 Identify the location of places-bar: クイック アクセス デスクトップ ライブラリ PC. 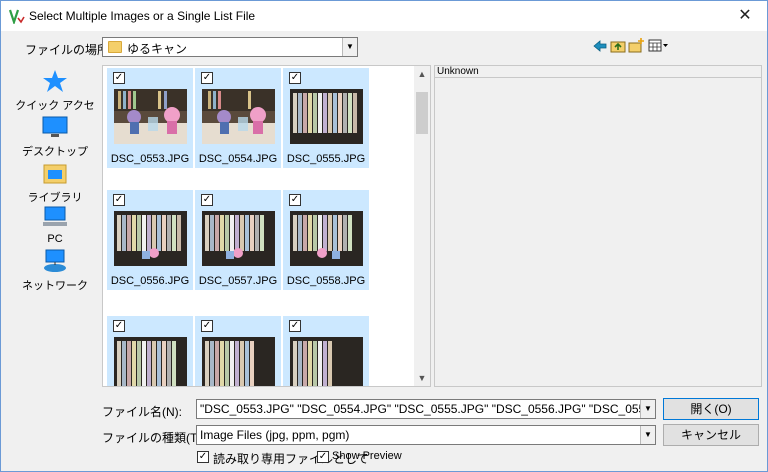
(55, 226).